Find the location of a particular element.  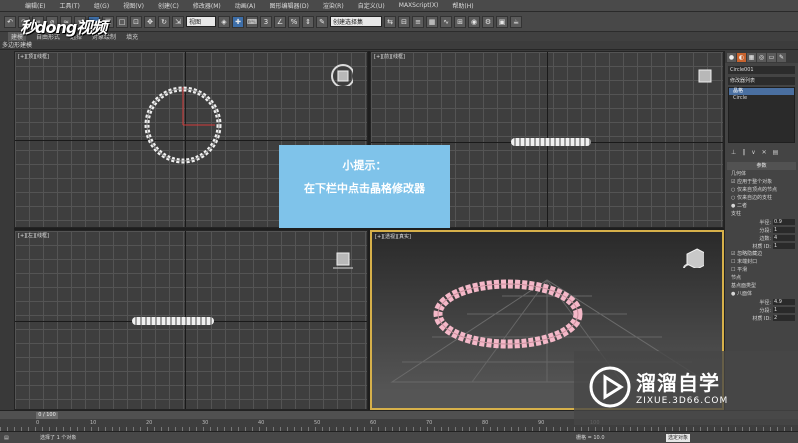

command-panel-tabs: ● ◐ ▦ ◎ ▭ ✎ is located at coordinates (761, 57).